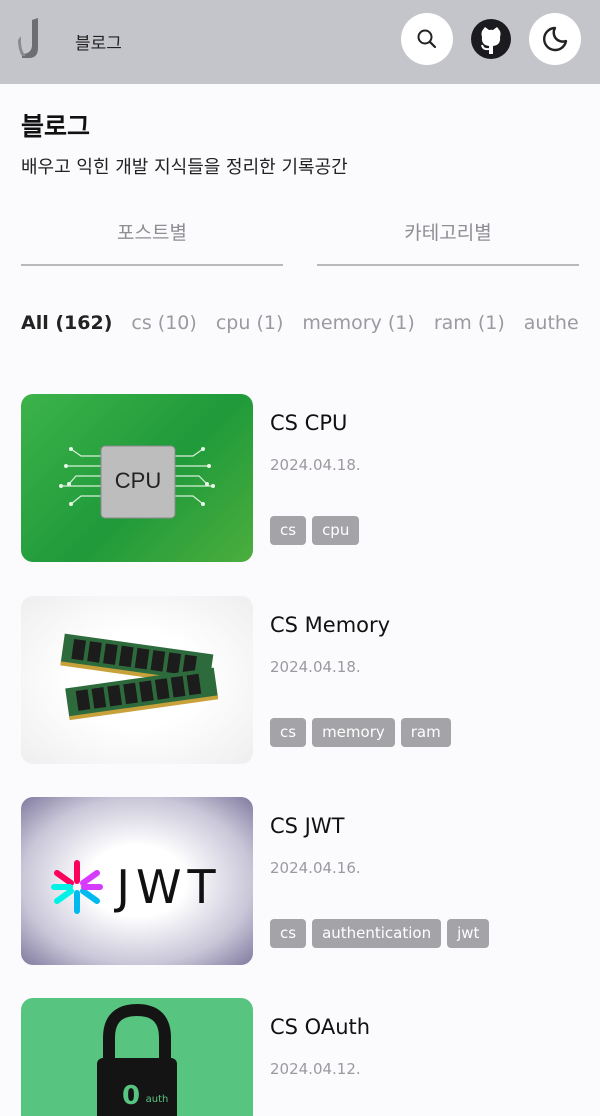  I want to click on moon-icon, so click(555, 39).